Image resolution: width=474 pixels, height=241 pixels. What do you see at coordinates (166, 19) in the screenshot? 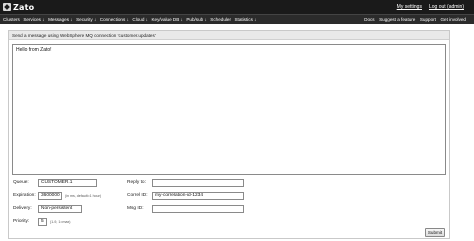
I see `menu-key-value-db: Key/value DB ↓` at bounding box center [166, 19].